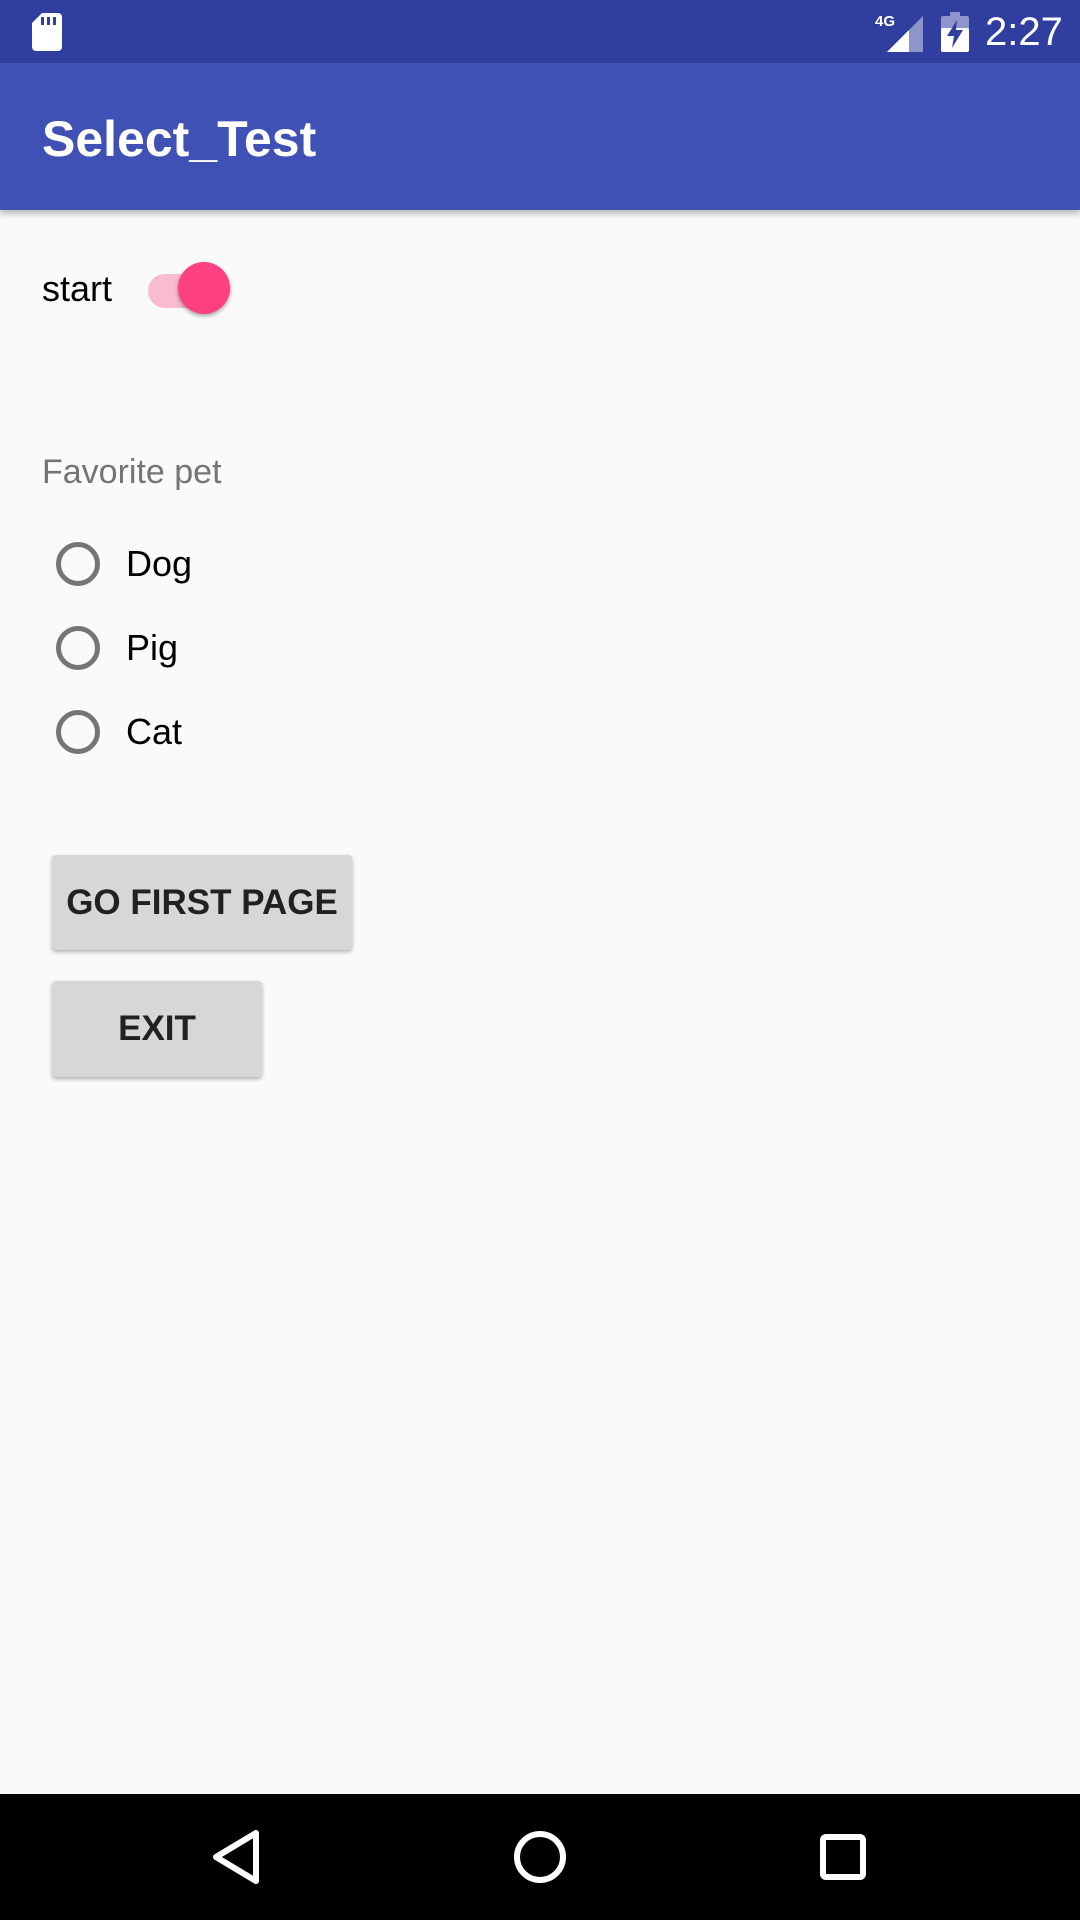  Describe the element at coordinates (955, 32) in the screenshot. I see `battery-charging-icon` at that location.